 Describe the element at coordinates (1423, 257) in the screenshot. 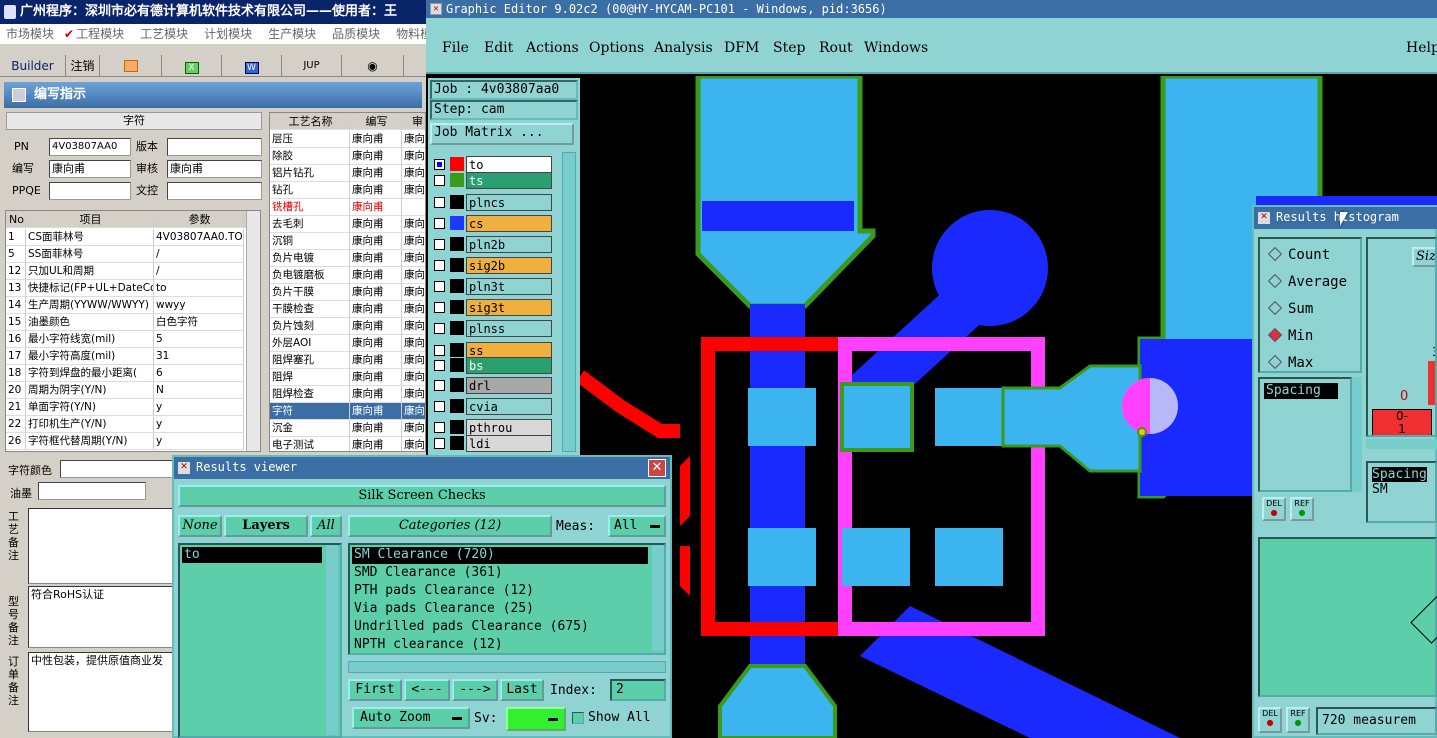

I see `size-button: Siz` at that location.